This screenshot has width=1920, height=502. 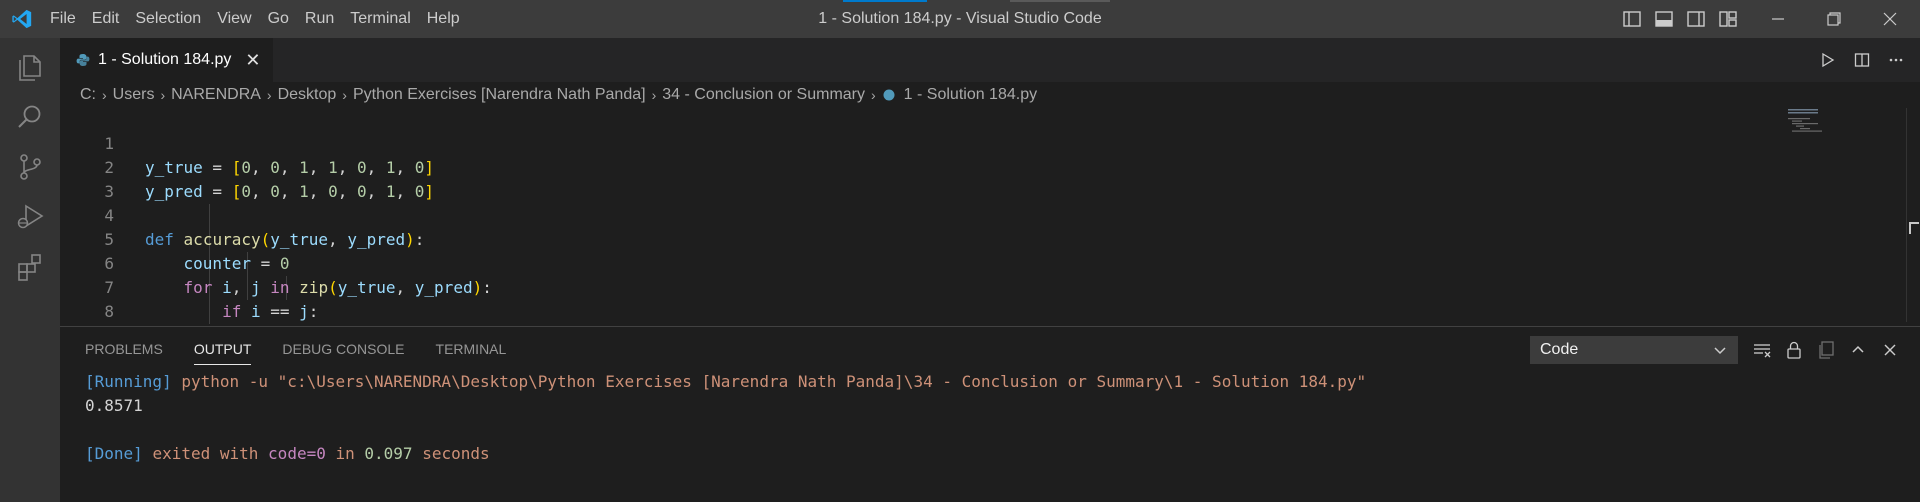 What do you see at coordinates (128, 381) in the screenshot?
I see `running-tag: [Running]` at bounding box center [128, 381].